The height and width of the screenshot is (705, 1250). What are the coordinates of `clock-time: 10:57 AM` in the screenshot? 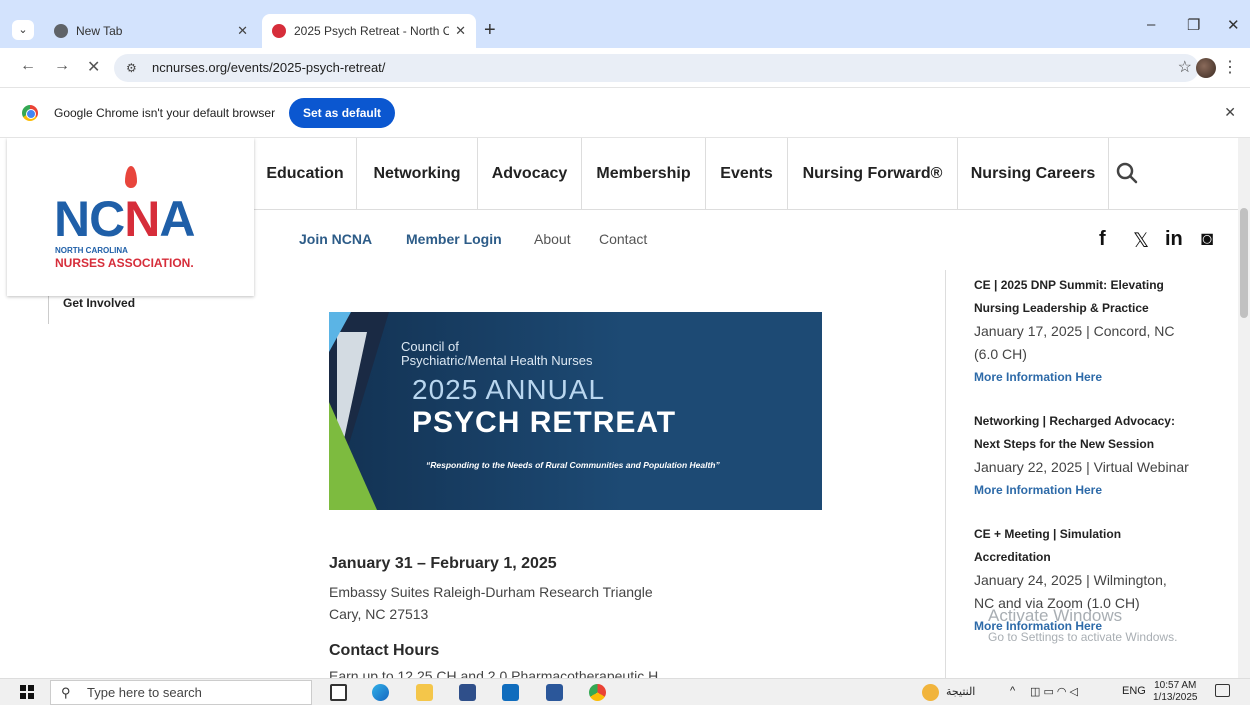 It's located at (1175, 685).